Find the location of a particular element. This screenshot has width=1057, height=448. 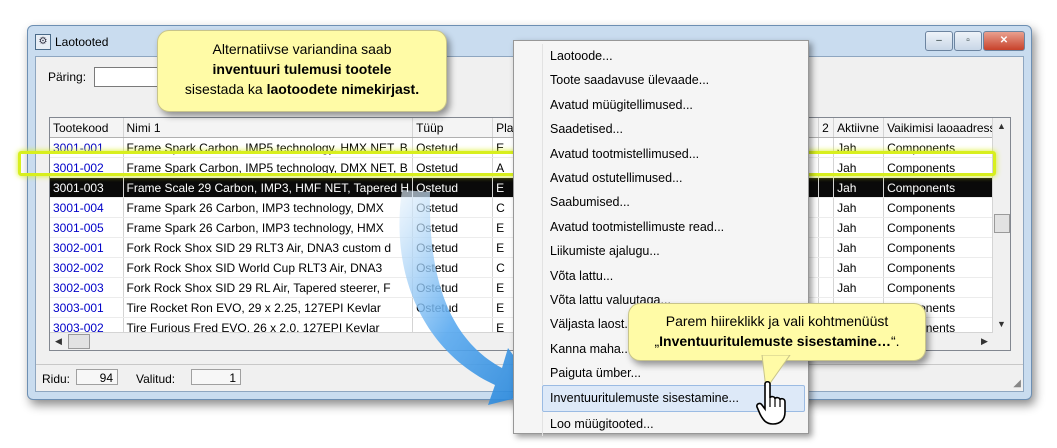

rows-label: Ridu: is located at coordinates (56, 379).